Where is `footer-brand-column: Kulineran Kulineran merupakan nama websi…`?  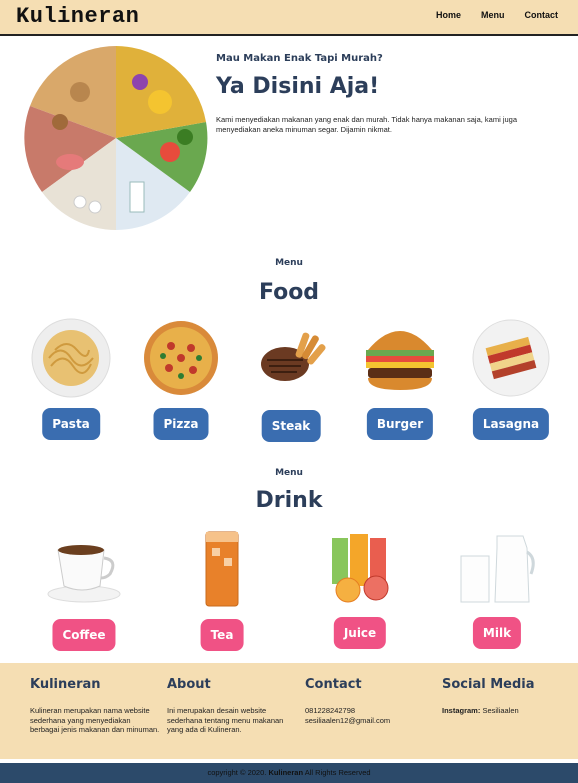
footer-brand-column: Kulineran Kulineran merupakan nama websi… is located at coordinates (95, 706).